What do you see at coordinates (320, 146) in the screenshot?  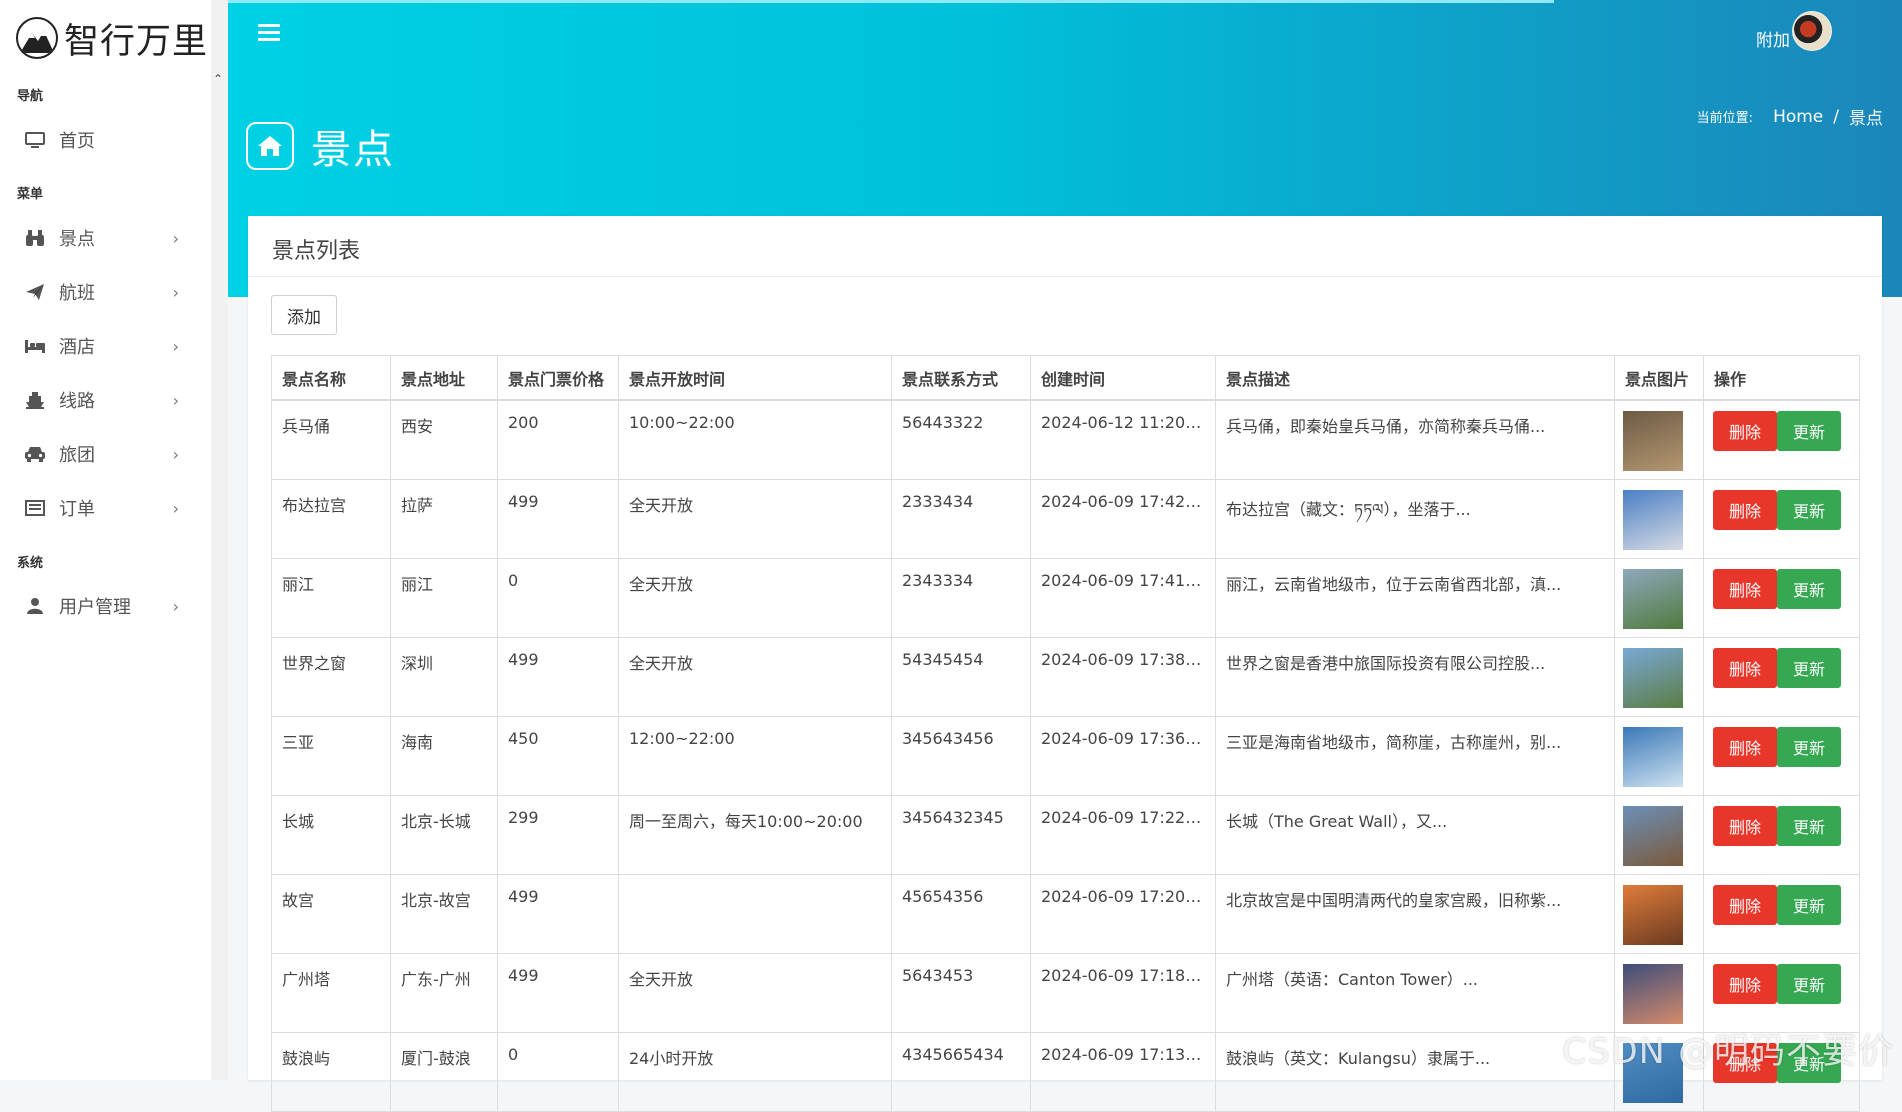 I see `page-heading: 景点` at bounding box center [320, 146].